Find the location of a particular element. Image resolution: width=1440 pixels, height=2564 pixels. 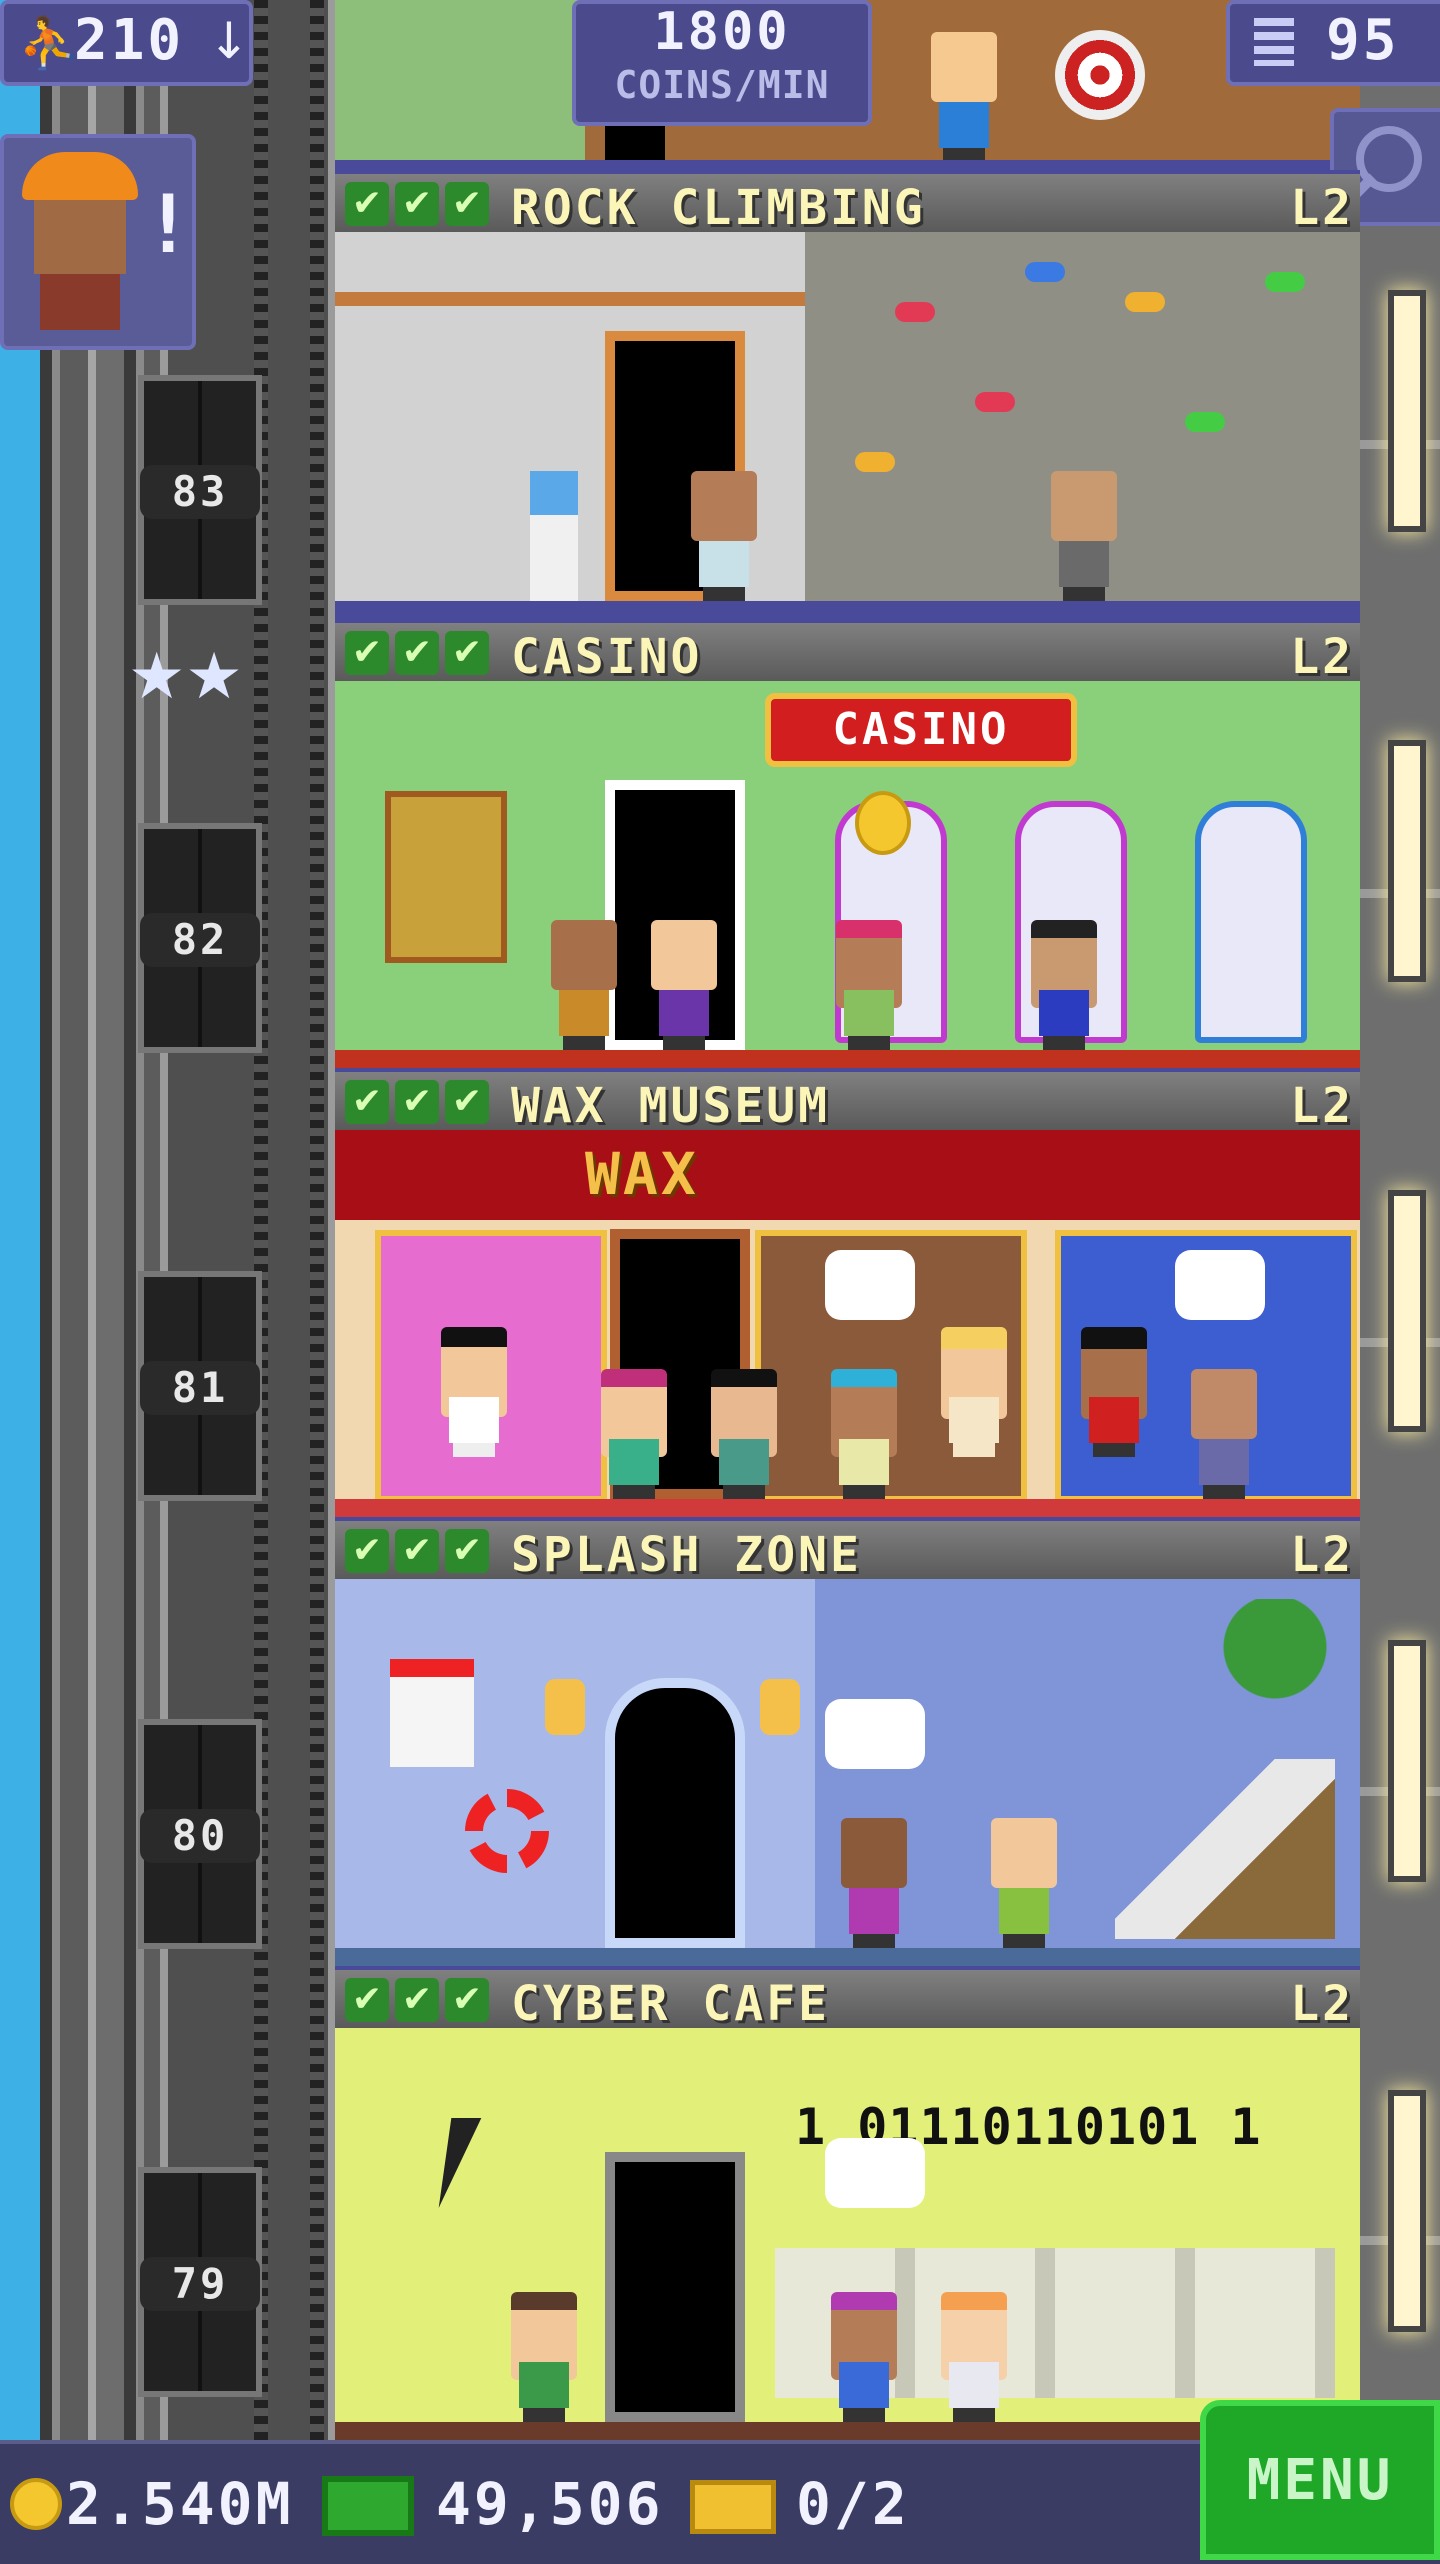

cursor-icon is located at coordinates (460, 2163).